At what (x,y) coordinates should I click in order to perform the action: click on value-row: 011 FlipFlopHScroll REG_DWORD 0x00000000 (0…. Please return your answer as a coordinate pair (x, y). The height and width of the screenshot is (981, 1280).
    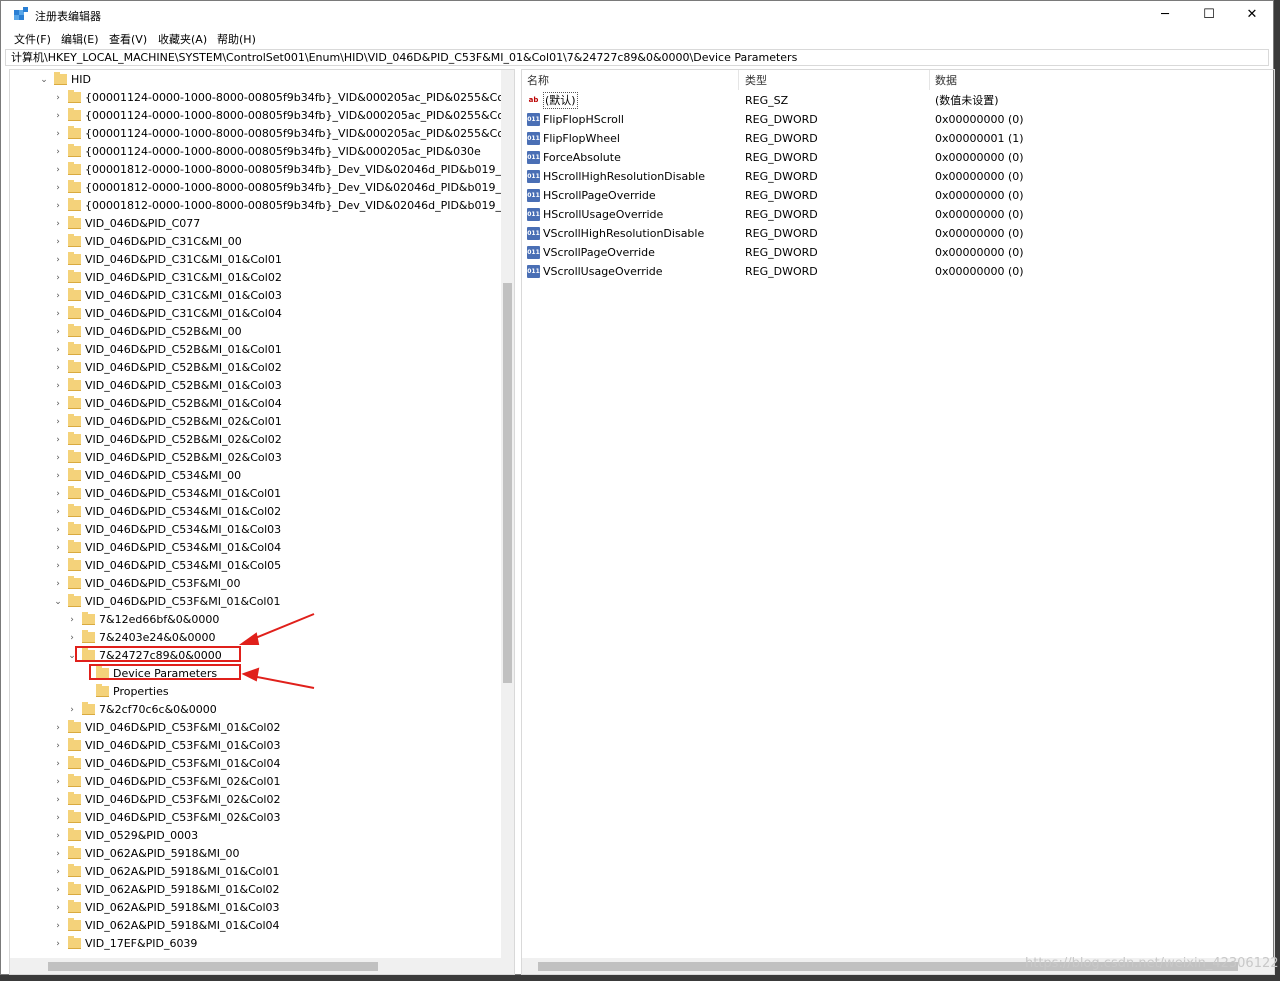
    Looking at the image, I should click on (898, 119).